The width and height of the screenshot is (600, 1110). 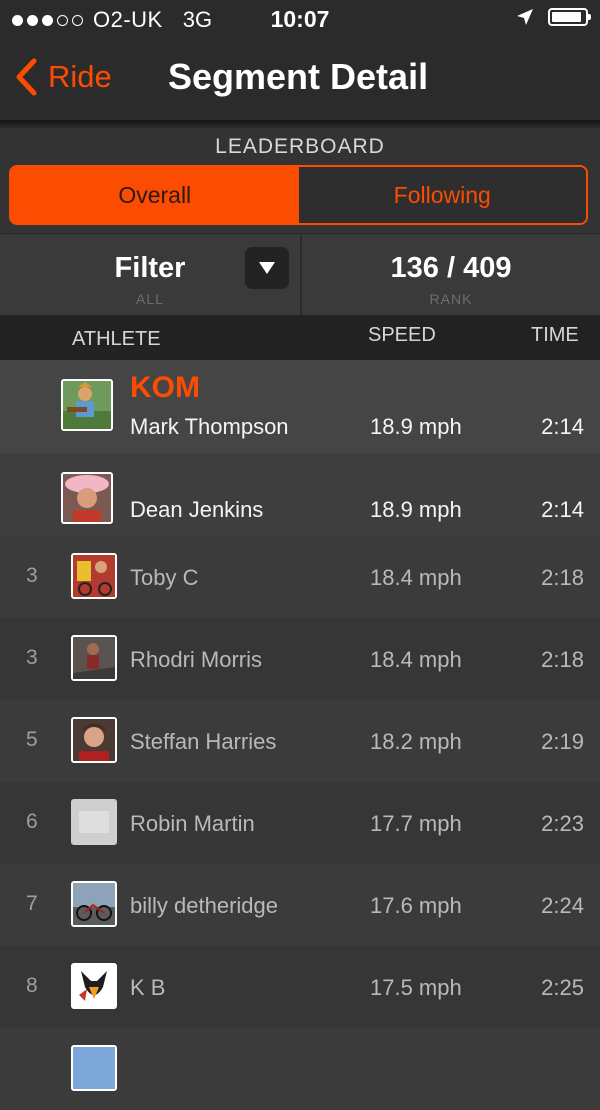 What do you see at coordinates (300, 146) in the screenshot?
I see `leaderboard-heading: LEADERBOARD` at bounding box center [300, 146].